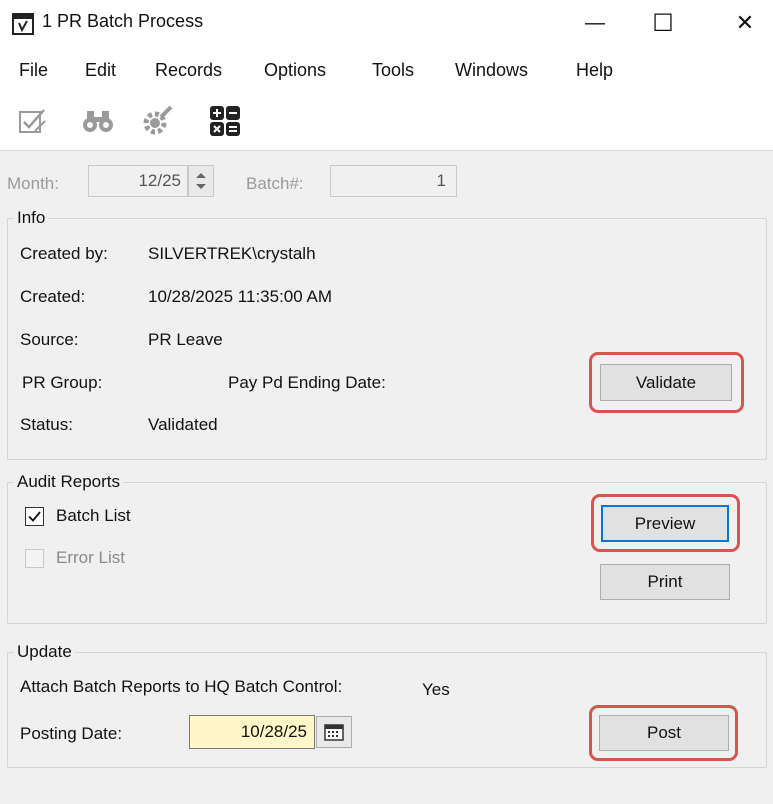 The width and height of the screenshot is (773, 804). Describe the element at coordinates (93, 516) in the screenshot. I see `batch-list-label: Batch List` at that location.